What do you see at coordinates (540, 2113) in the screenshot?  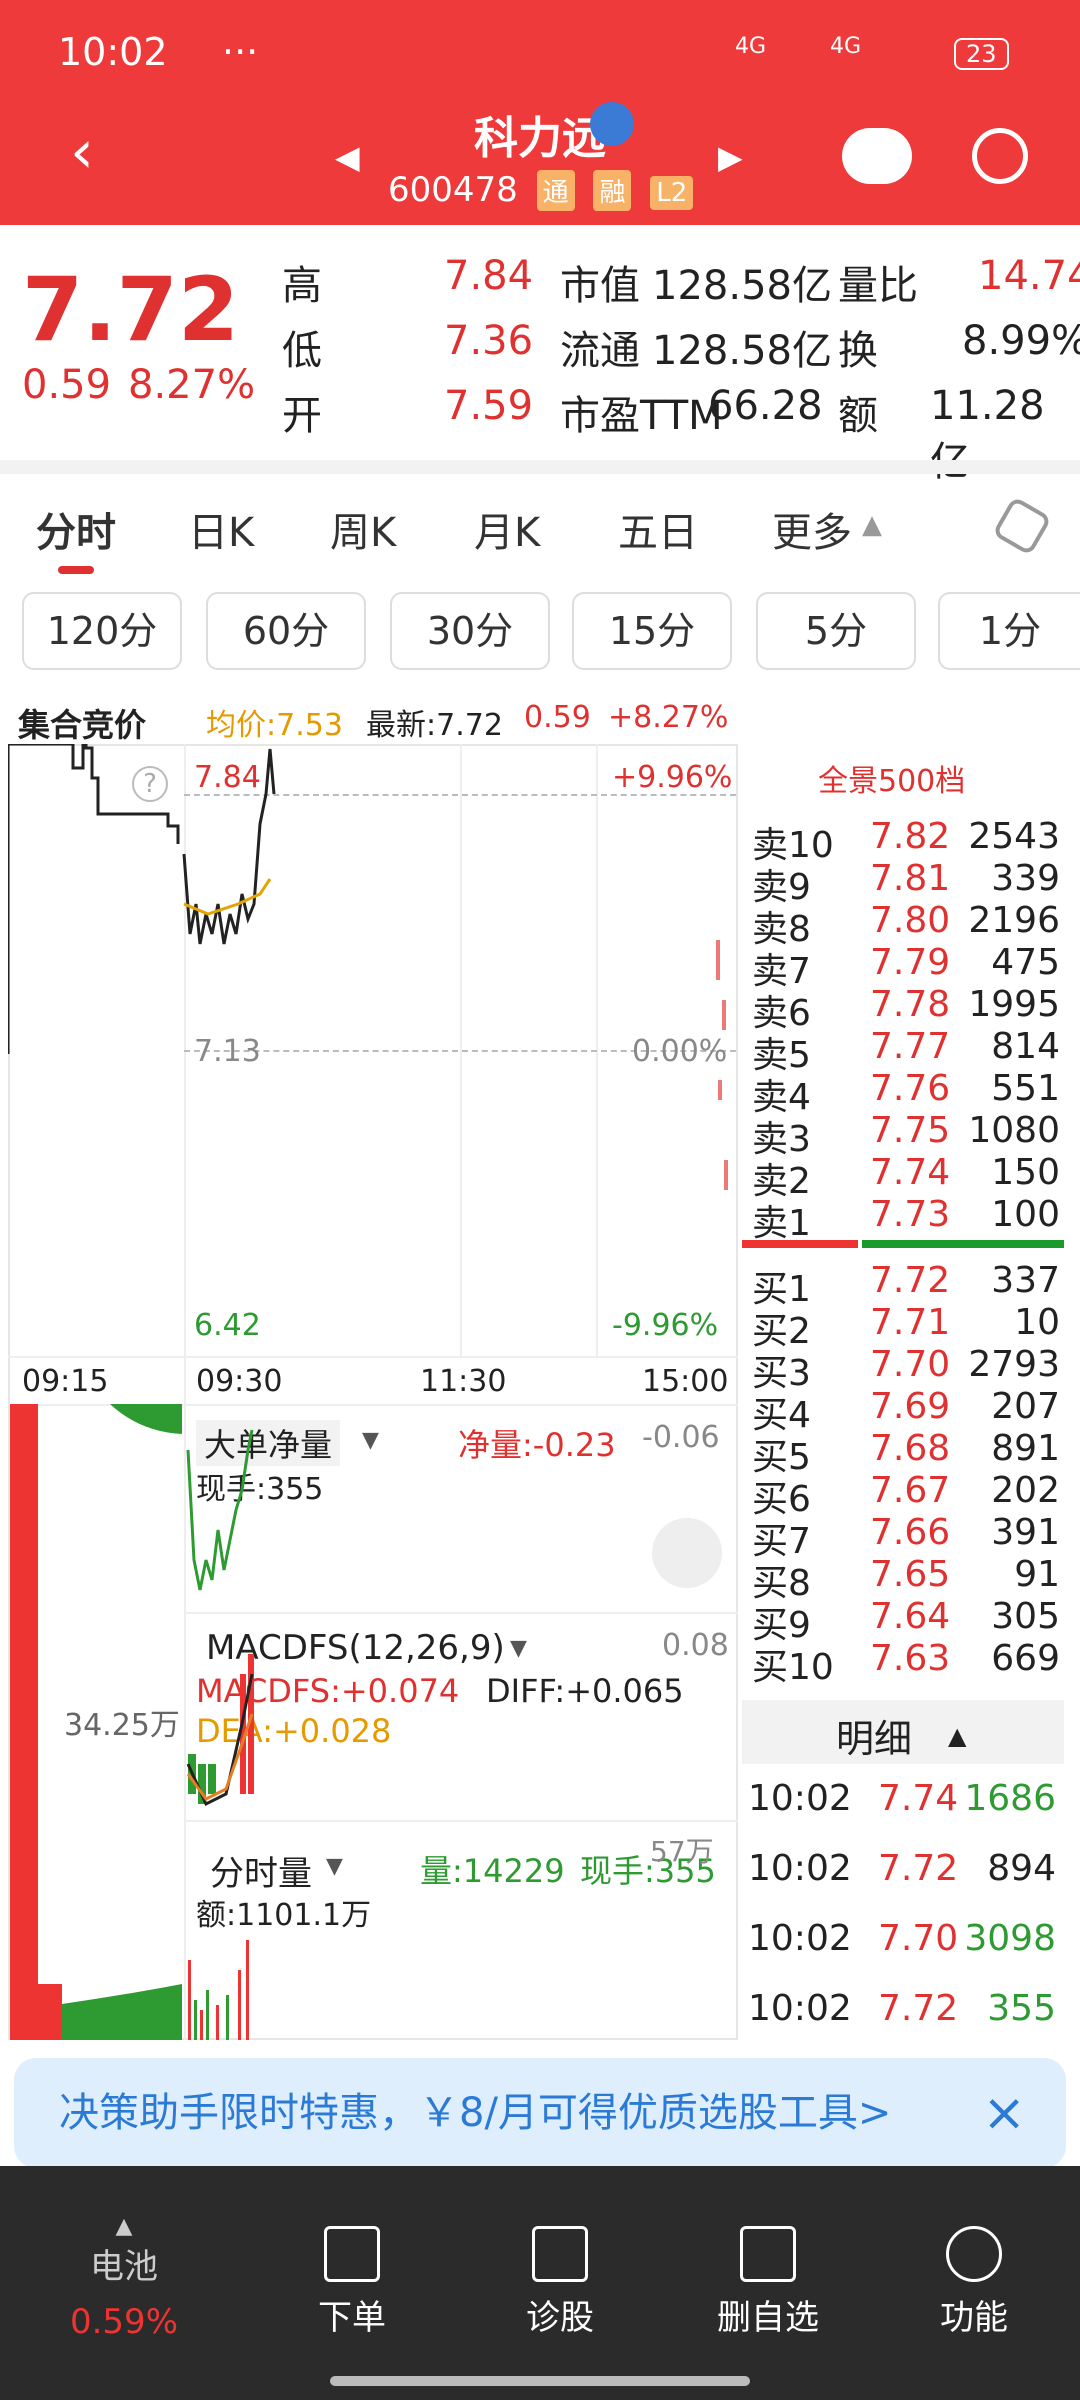 I see `promo-banner: 决策助手限时特惠，￥8/月可得优质选股工具> ×` at bounding box center [540, 2113].